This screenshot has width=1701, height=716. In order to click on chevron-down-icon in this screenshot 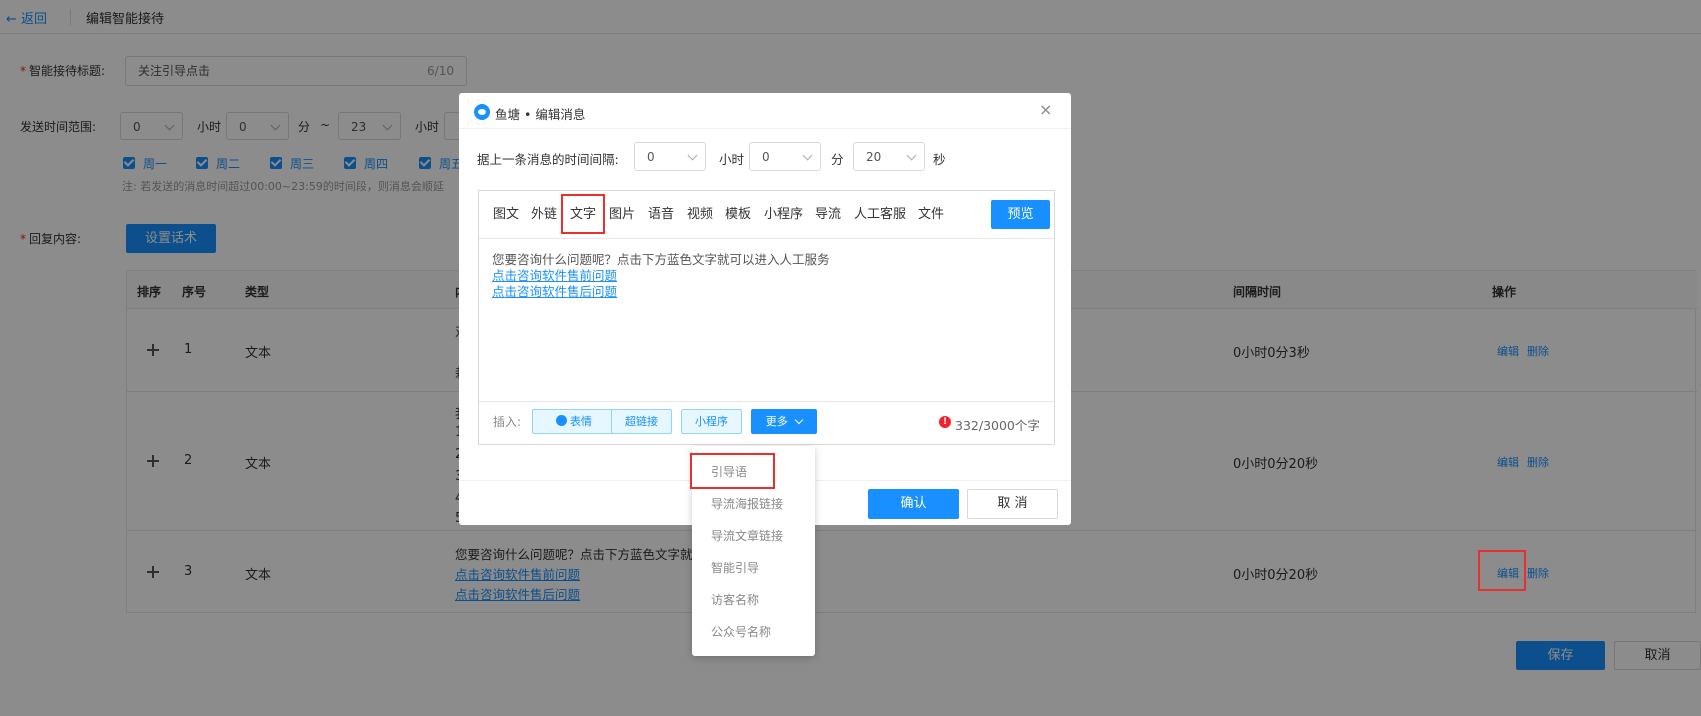, I will do `click(799, 420)`.